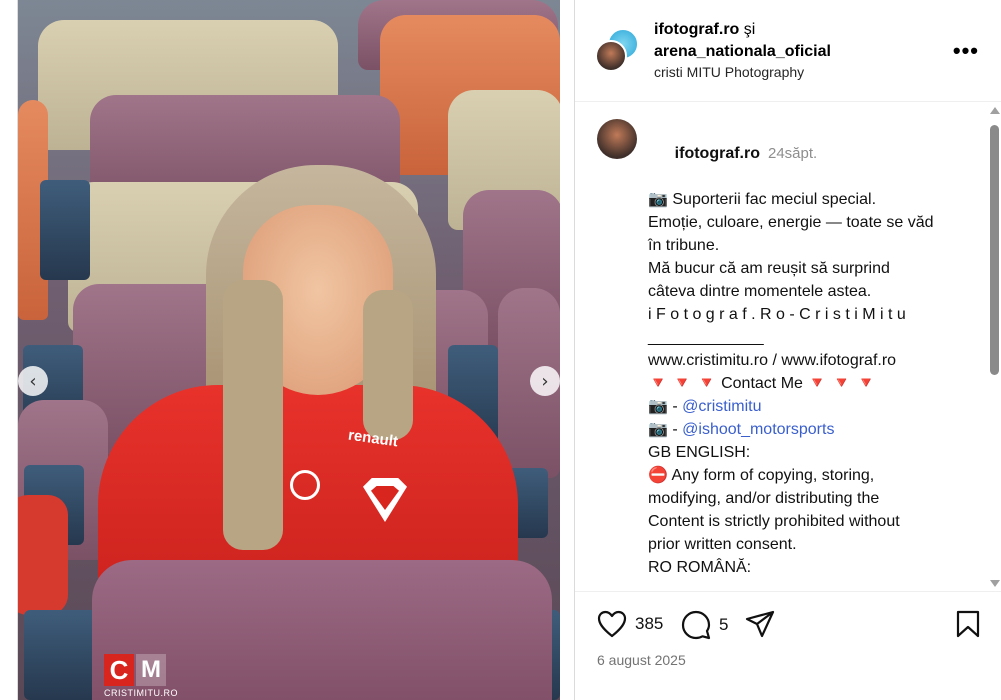 The image size is (1001, 700). Describe the element at coordinates (722, 544) in the screenshot. I see `caption-line: prior written consent.` at that location.